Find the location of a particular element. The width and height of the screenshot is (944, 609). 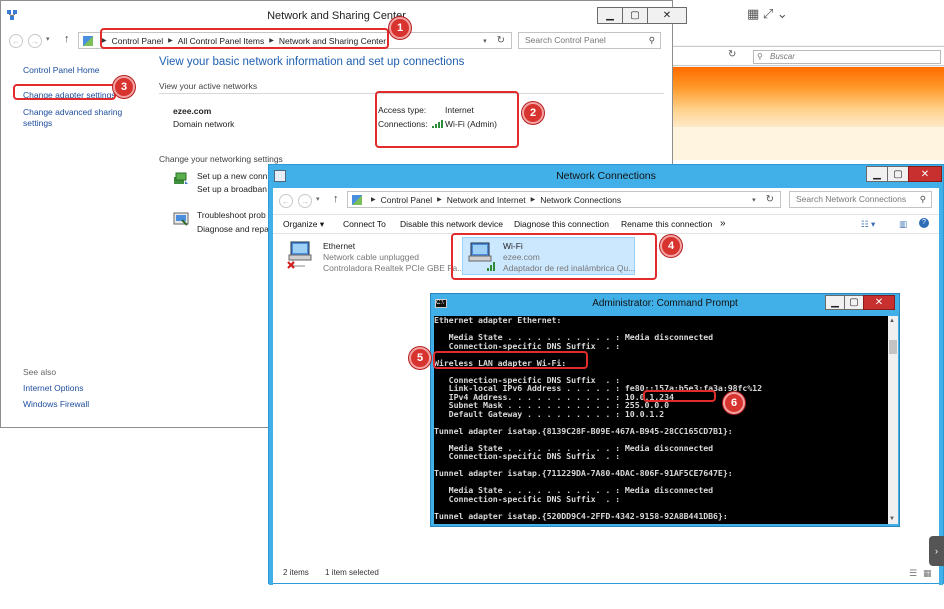

annotation-number: 5 is located at coordinates (420, 358).